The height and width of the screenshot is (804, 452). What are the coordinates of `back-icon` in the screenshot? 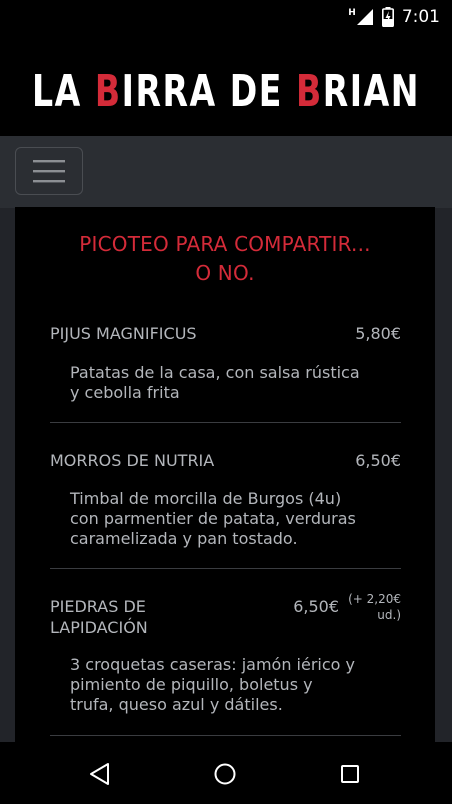 It's located at (99, 774).